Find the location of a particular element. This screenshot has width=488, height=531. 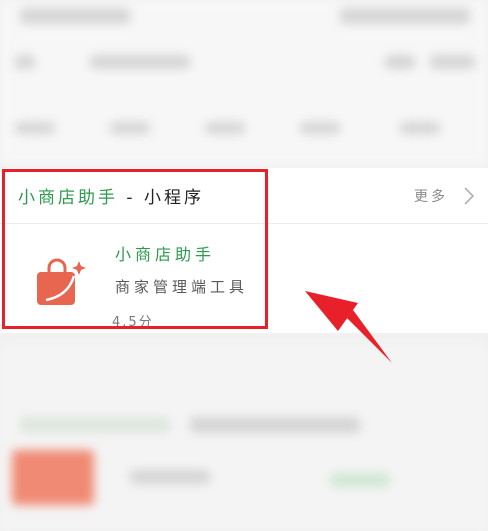

chevron-right-icon is located at coordinates (469, 196).